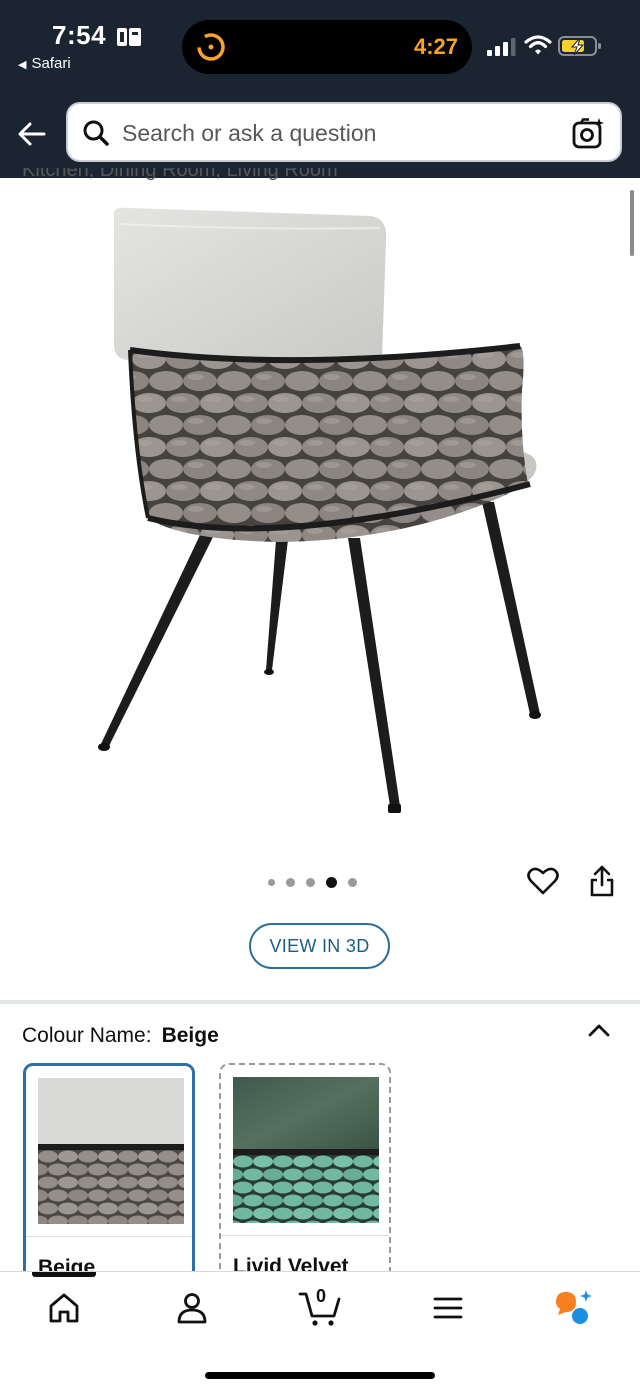 This screenshot has width=640, height=1391. What do you see at coordinates (320, 1296) in the screenshot?
I see `cart-count: 0` at bounding box center [320, 1296].